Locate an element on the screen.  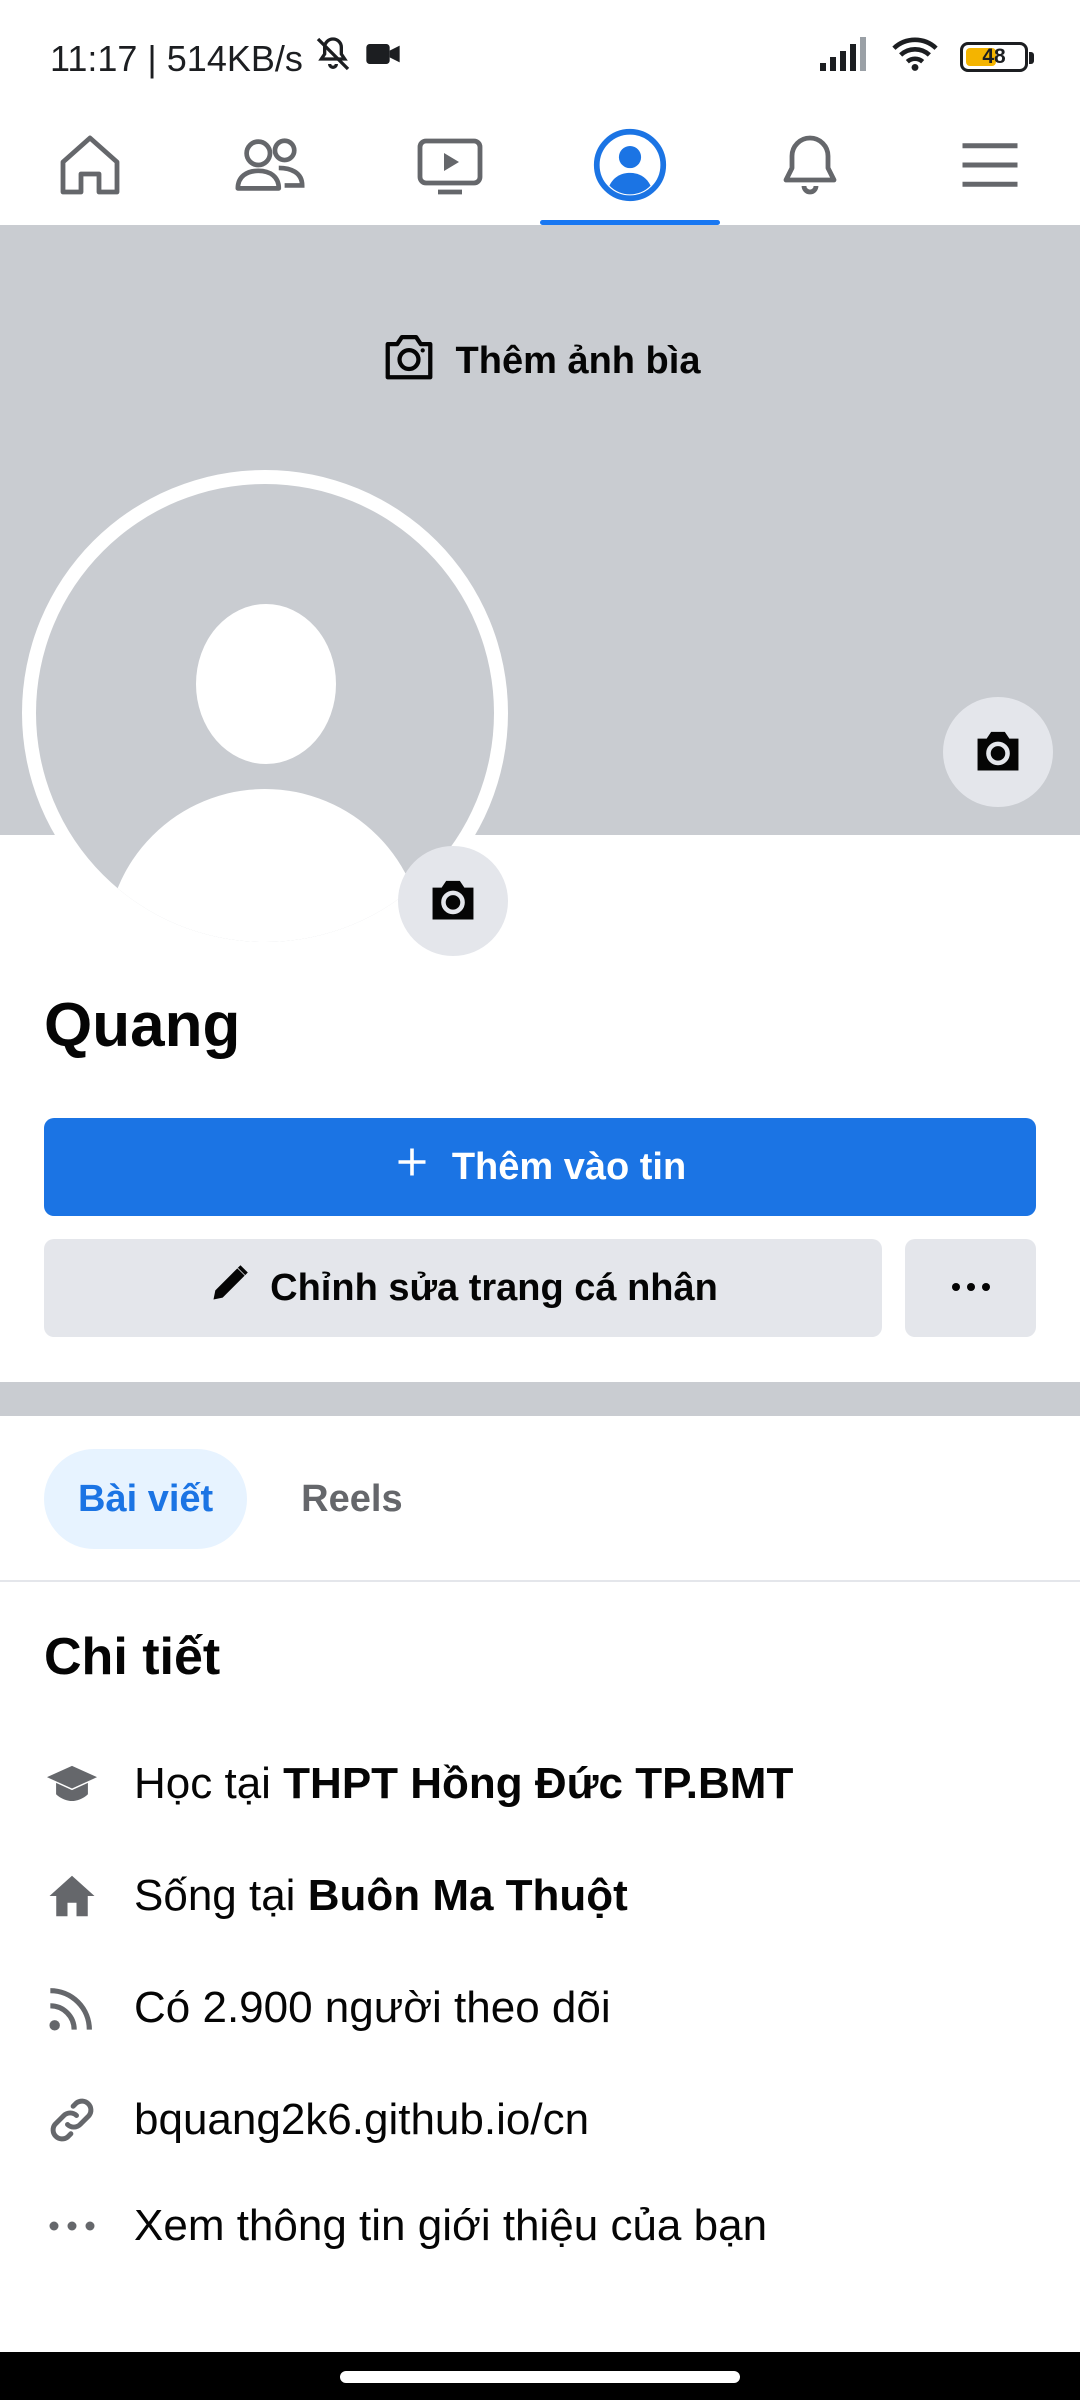
detail-education: Học tại THPT Hồng Đức TP.BMT is located at coordinates (418, 1784).